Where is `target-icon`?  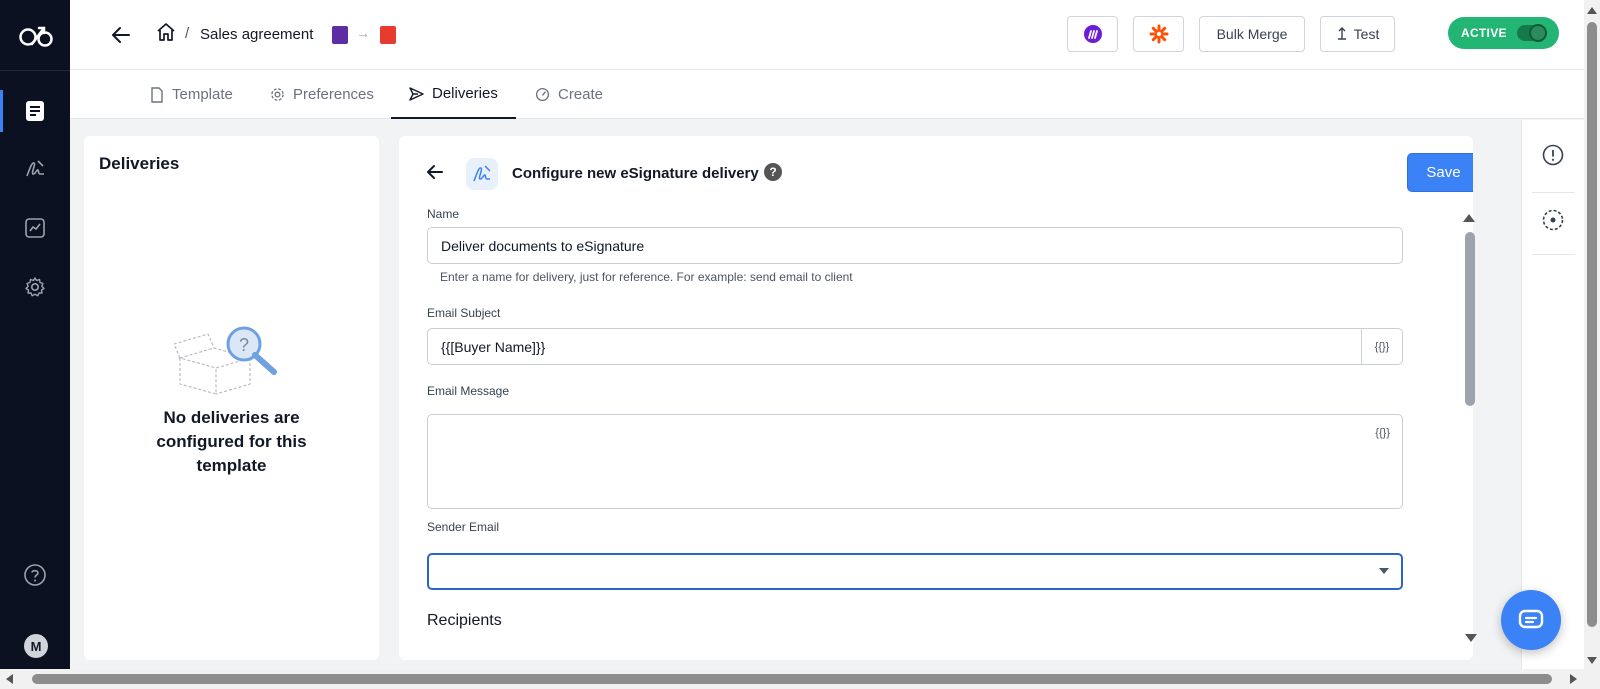
target-icon is located at coordinates (1553, 220).